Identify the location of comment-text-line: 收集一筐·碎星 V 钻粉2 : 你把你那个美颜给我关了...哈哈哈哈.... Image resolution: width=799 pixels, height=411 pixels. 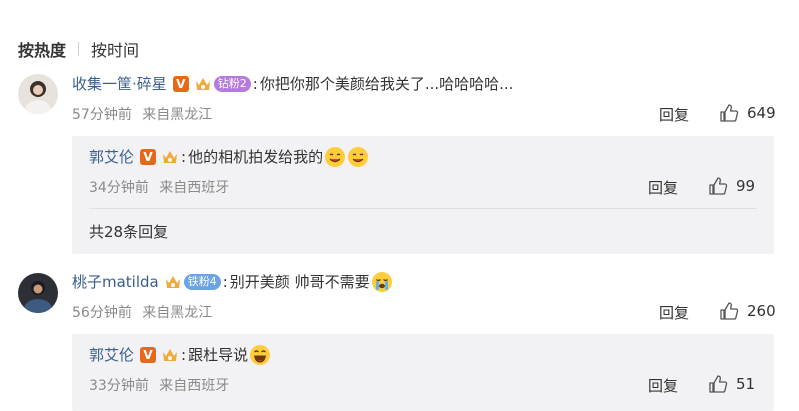
(292, 84).